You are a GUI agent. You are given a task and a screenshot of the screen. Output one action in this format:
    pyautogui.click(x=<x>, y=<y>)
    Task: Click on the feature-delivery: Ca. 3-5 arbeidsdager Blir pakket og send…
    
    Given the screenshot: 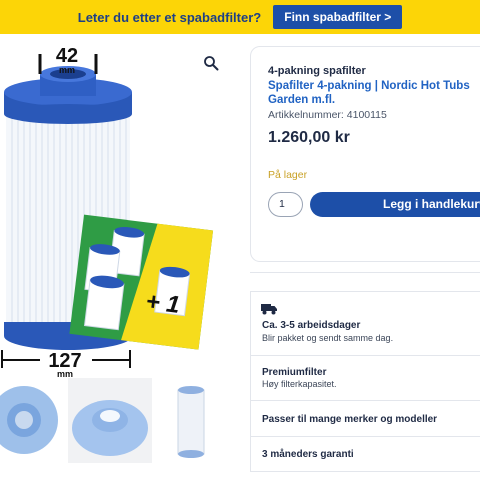 What is the action you would take?
    pyautogui.click(x=365, y=323)
    